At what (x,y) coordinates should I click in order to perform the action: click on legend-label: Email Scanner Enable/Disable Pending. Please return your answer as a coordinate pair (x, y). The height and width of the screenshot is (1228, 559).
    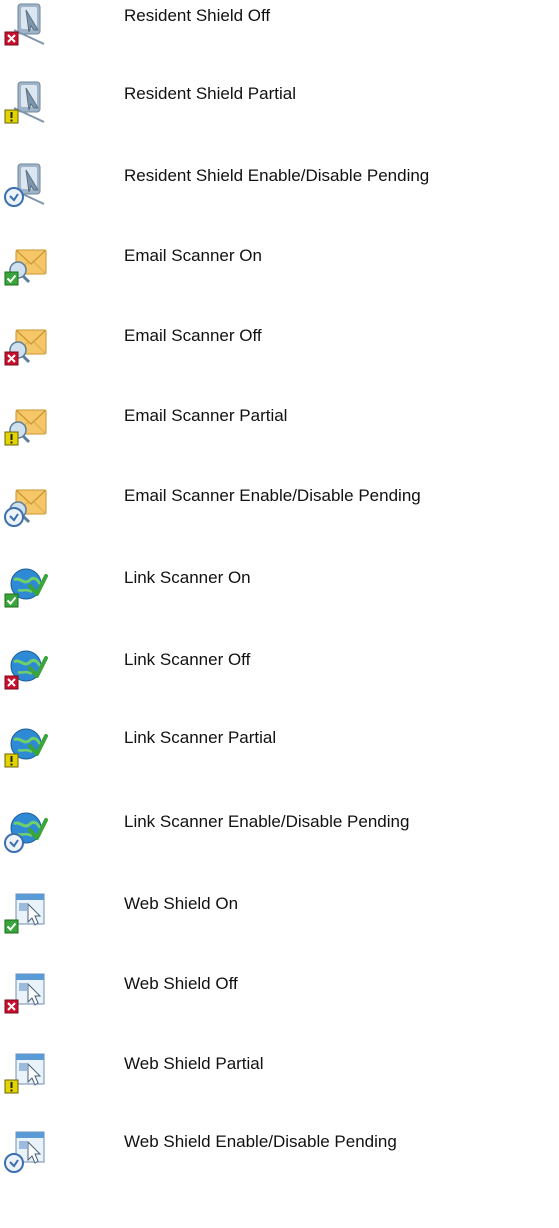
    Looking at the image, I should click on (272, 495).